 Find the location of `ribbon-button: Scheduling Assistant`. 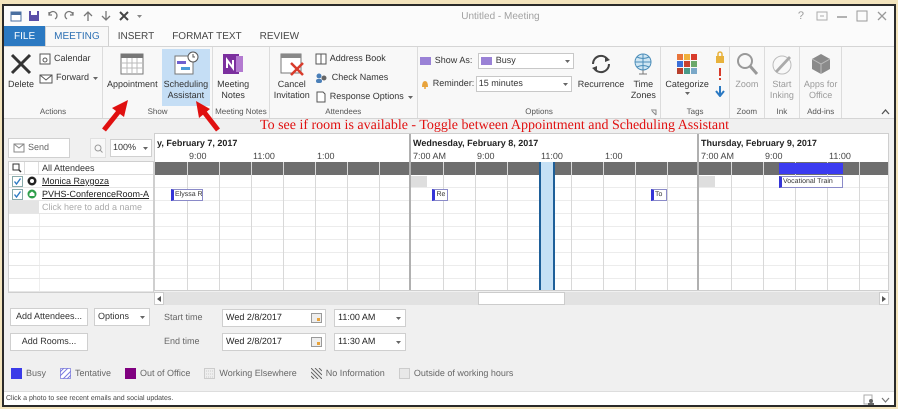

ribbon-button: Scheduling Assistant is located at coordinates (186, 77).